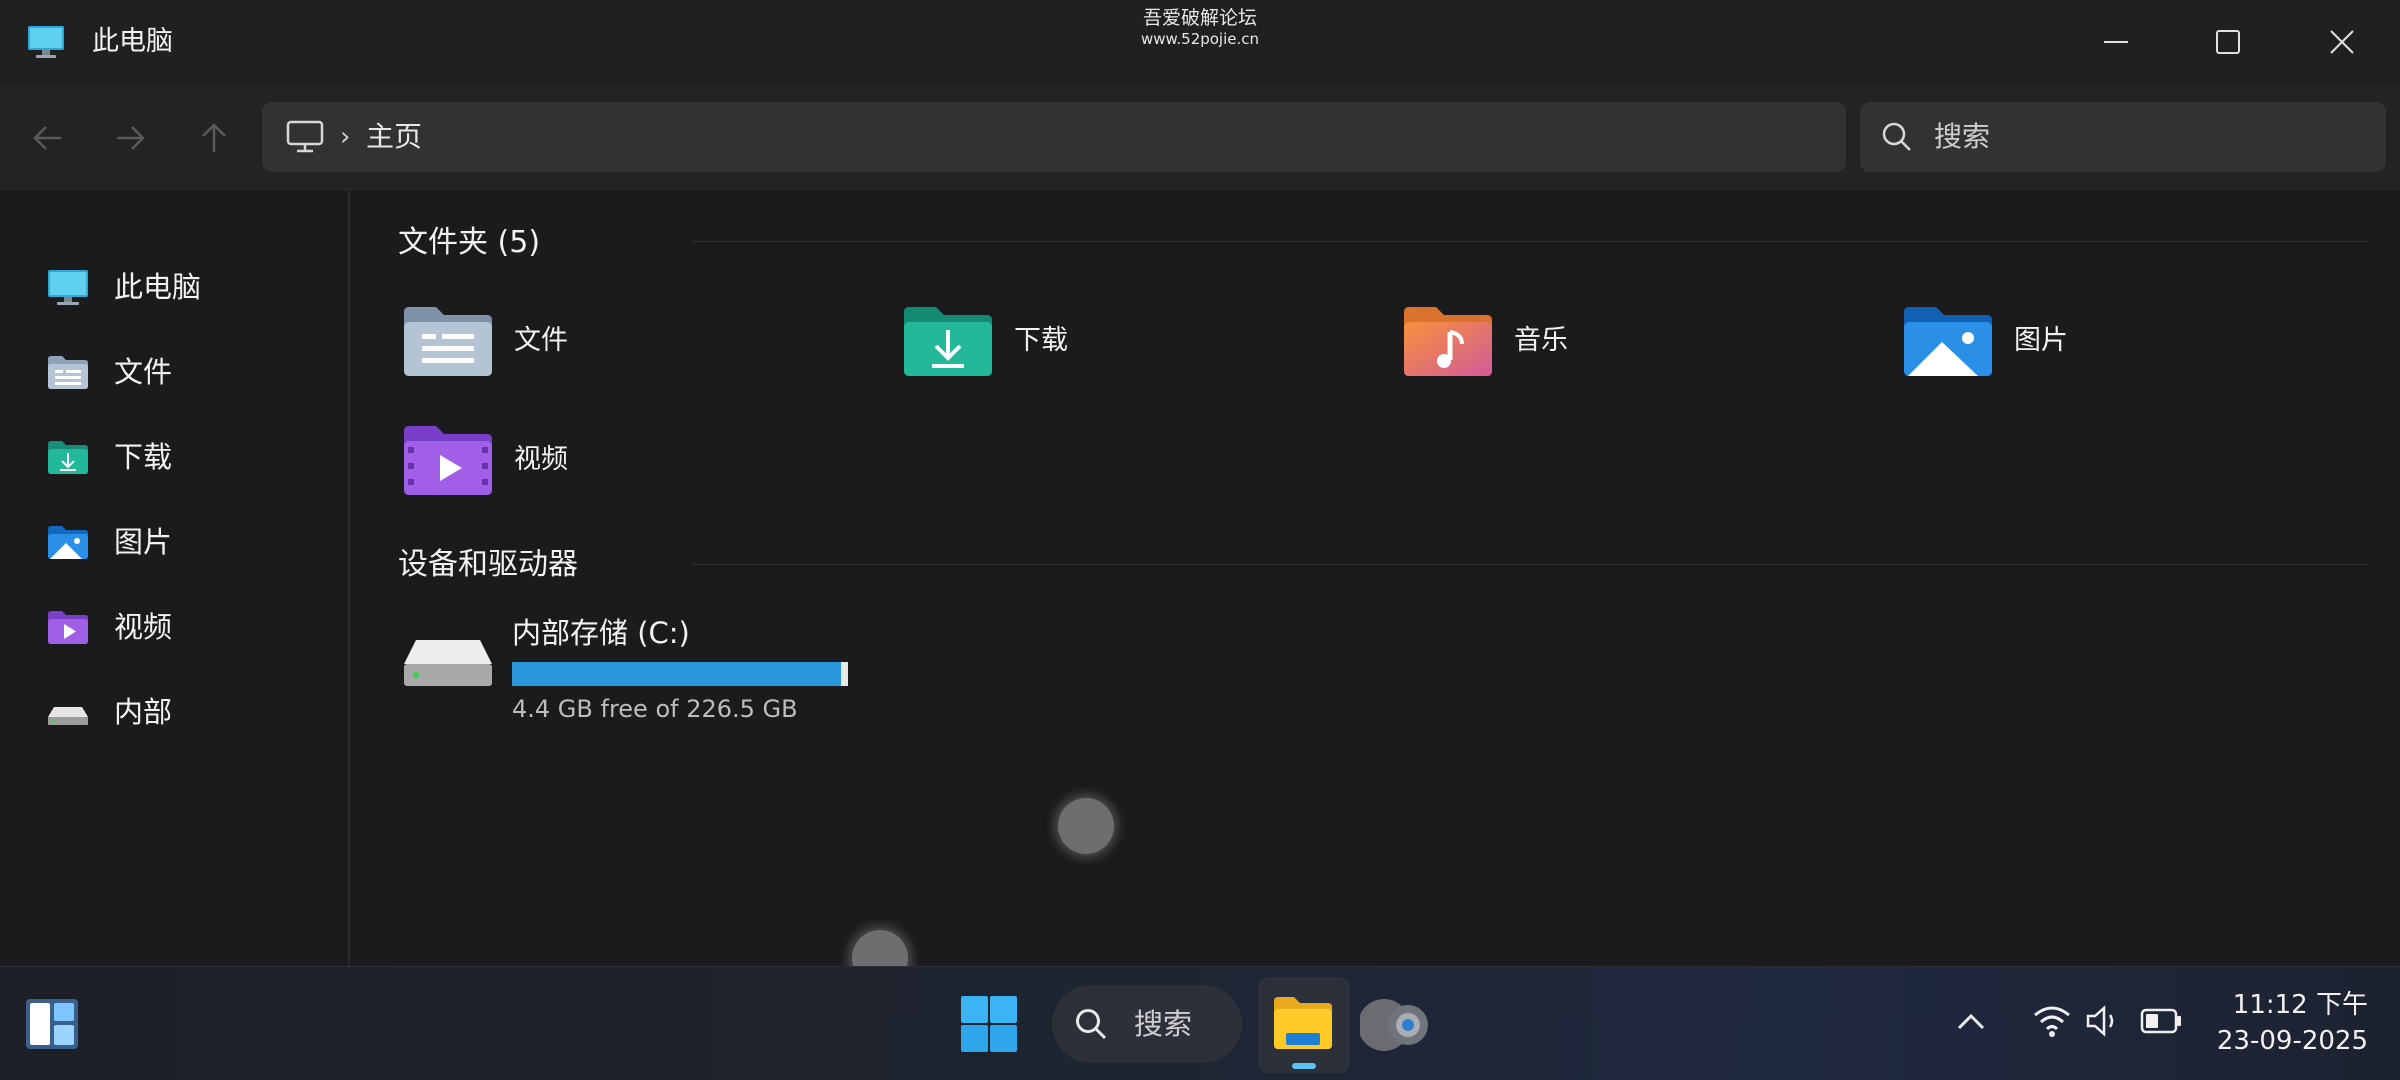 The height and width of the screenshot is (1080, 2400). Describe the element at coordinates (989, 1024) in the screenshot. I see `windows-start-icon` at that location.